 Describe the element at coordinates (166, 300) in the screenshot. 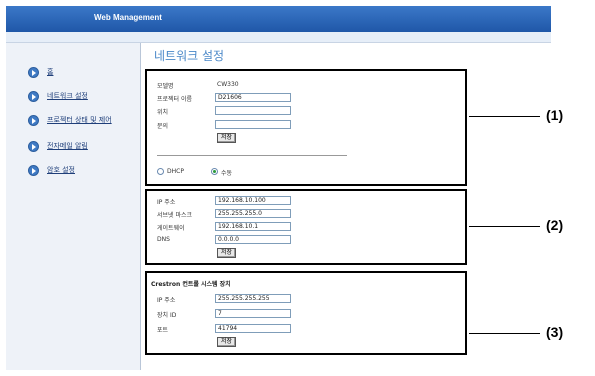

I see `crestron-ip-label: IP 주소` at that location.